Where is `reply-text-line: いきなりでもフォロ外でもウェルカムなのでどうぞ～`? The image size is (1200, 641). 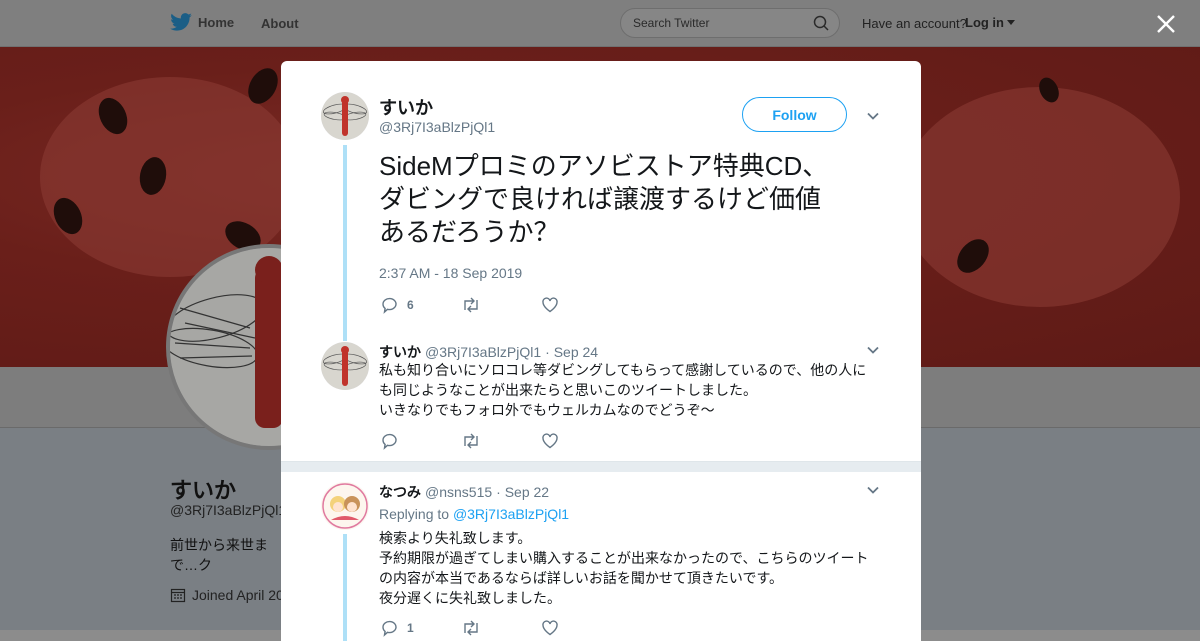
reply-text-line: いきなりでもフォロ外でもウェルカムなのでどうぞ～ is located at coordinates (547, 410).